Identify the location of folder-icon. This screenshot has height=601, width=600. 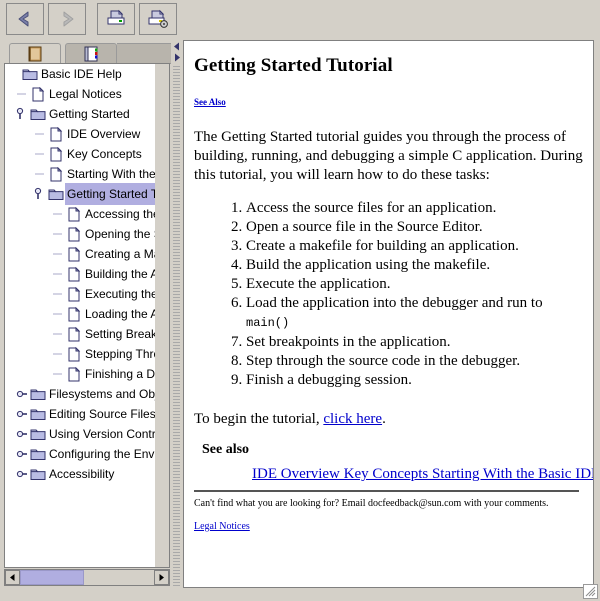
(38, 394).